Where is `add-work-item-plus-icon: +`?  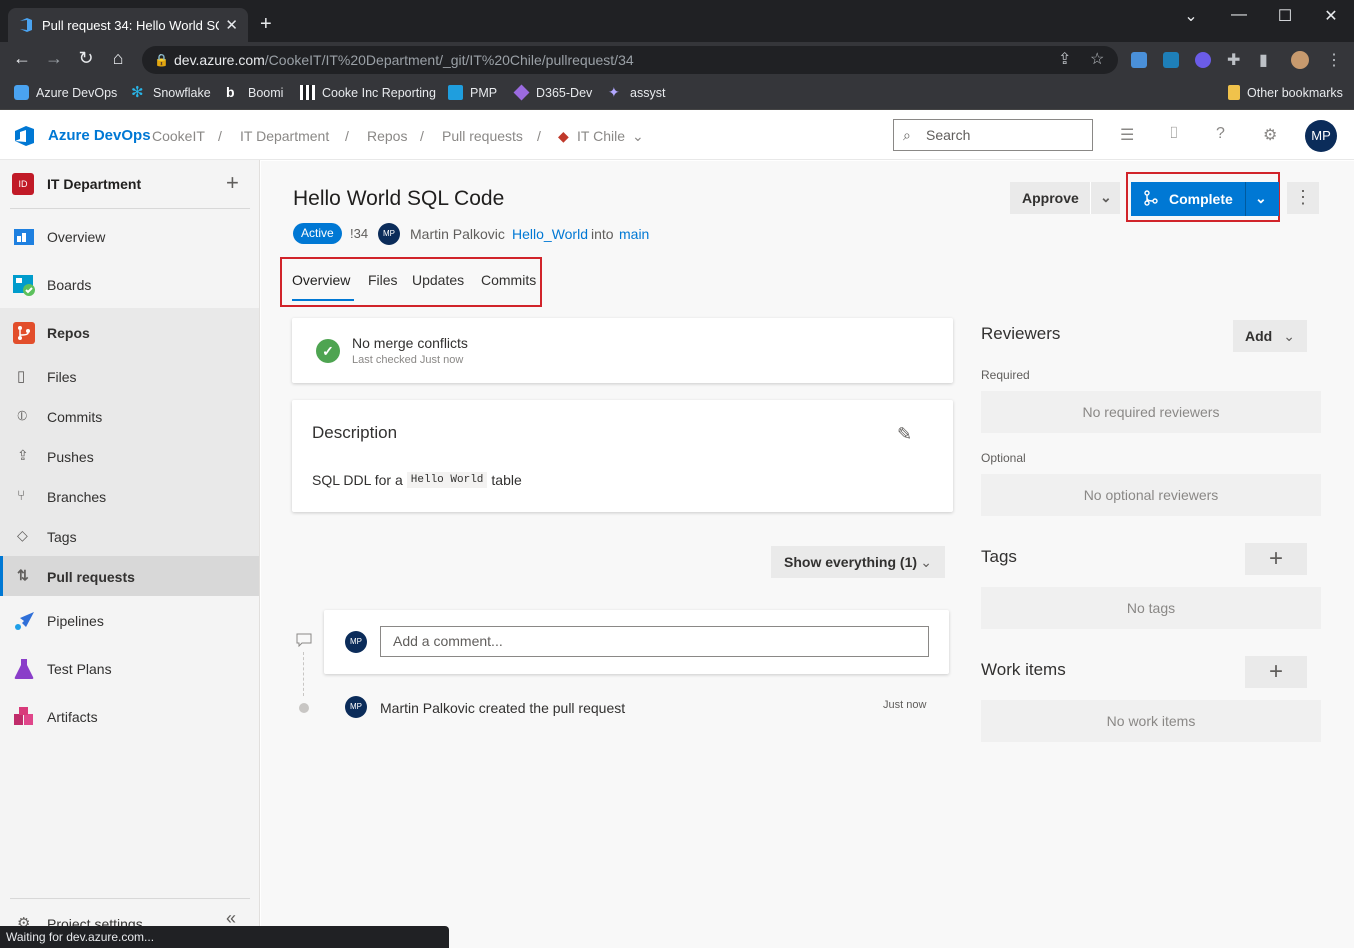
add-work-item-plus-icon: + is located at coordinates (1276, 672).